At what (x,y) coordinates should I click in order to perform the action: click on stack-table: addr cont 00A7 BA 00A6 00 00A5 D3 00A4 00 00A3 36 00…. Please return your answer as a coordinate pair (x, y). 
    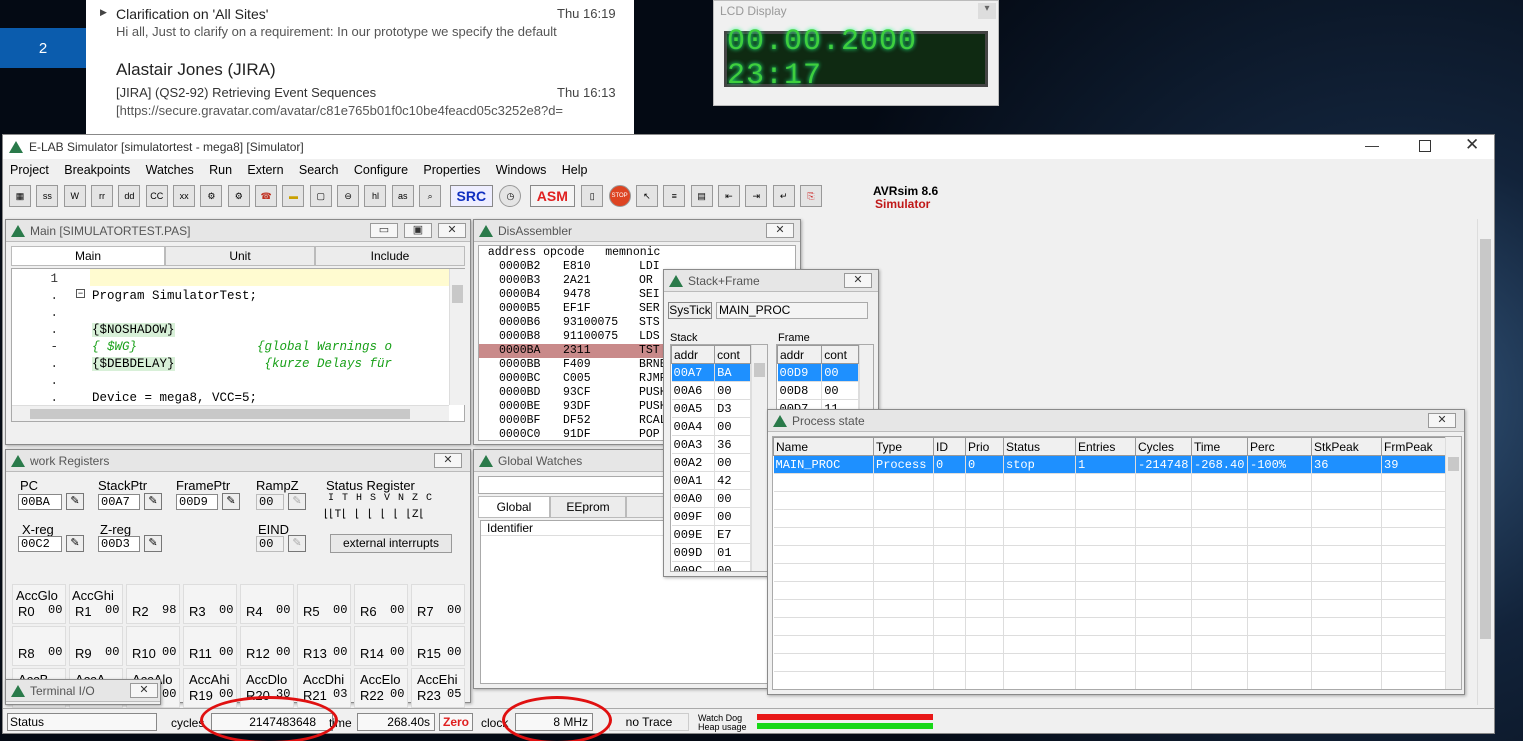
    Looking at the image, I should click on (719, 458).